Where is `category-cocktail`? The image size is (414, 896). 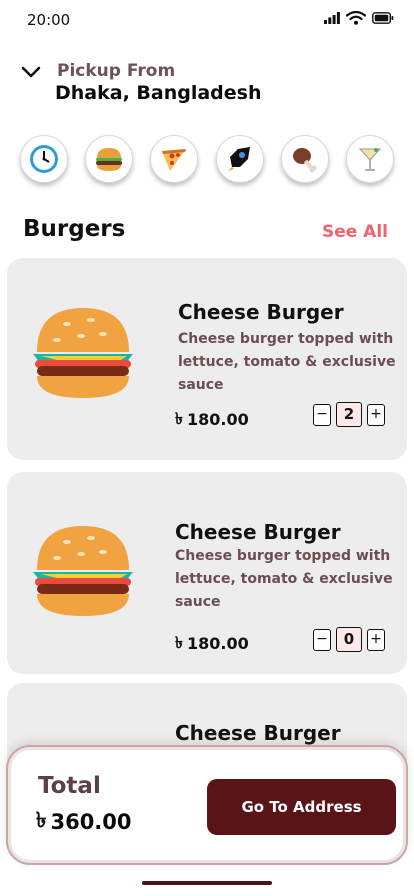
category-cocktail is located at coordinates (369, 159).